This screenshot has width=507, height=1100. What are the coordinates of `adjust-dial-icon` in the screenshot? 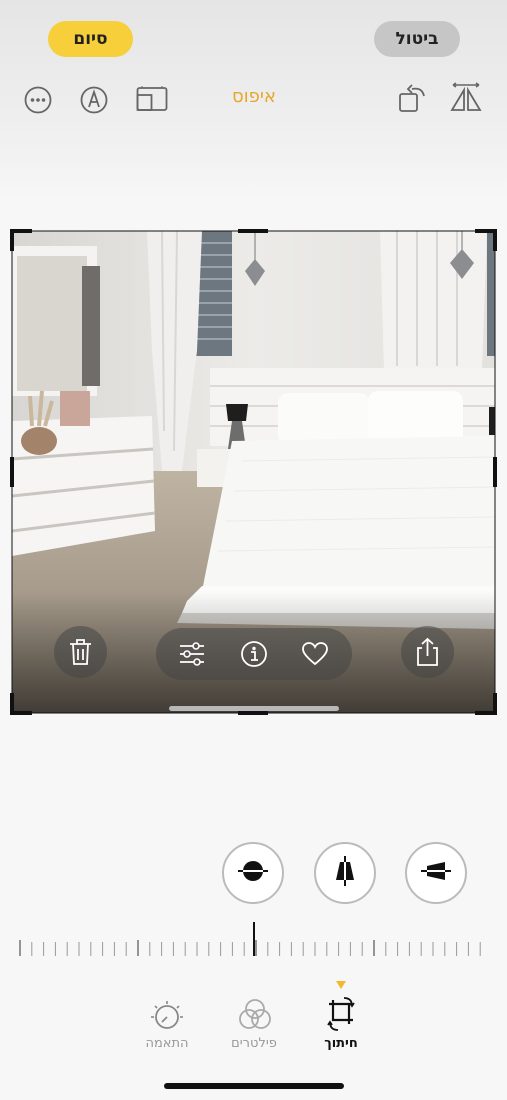 It's located at (167, 1017).